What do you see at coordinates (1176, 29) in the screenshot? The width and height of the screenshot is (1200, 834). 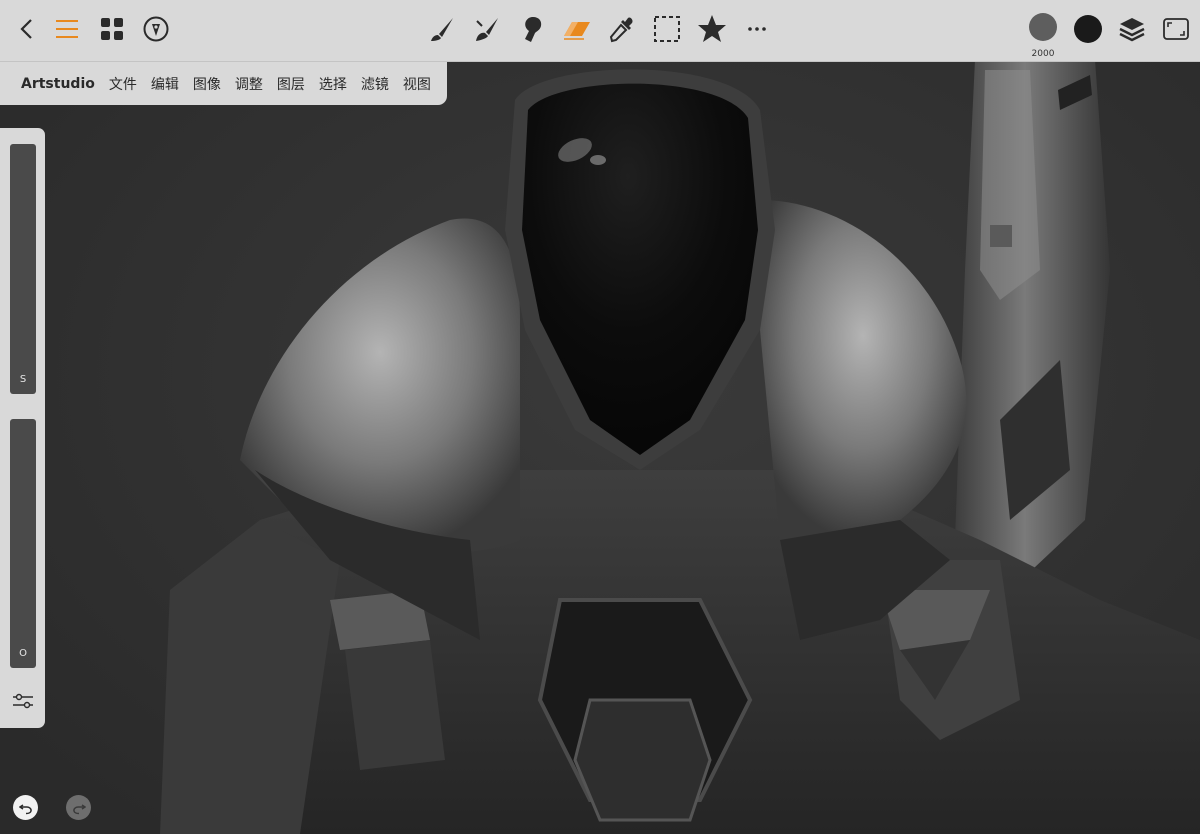 I see `fullscreen-icon` at bounding box center [1176, 29].